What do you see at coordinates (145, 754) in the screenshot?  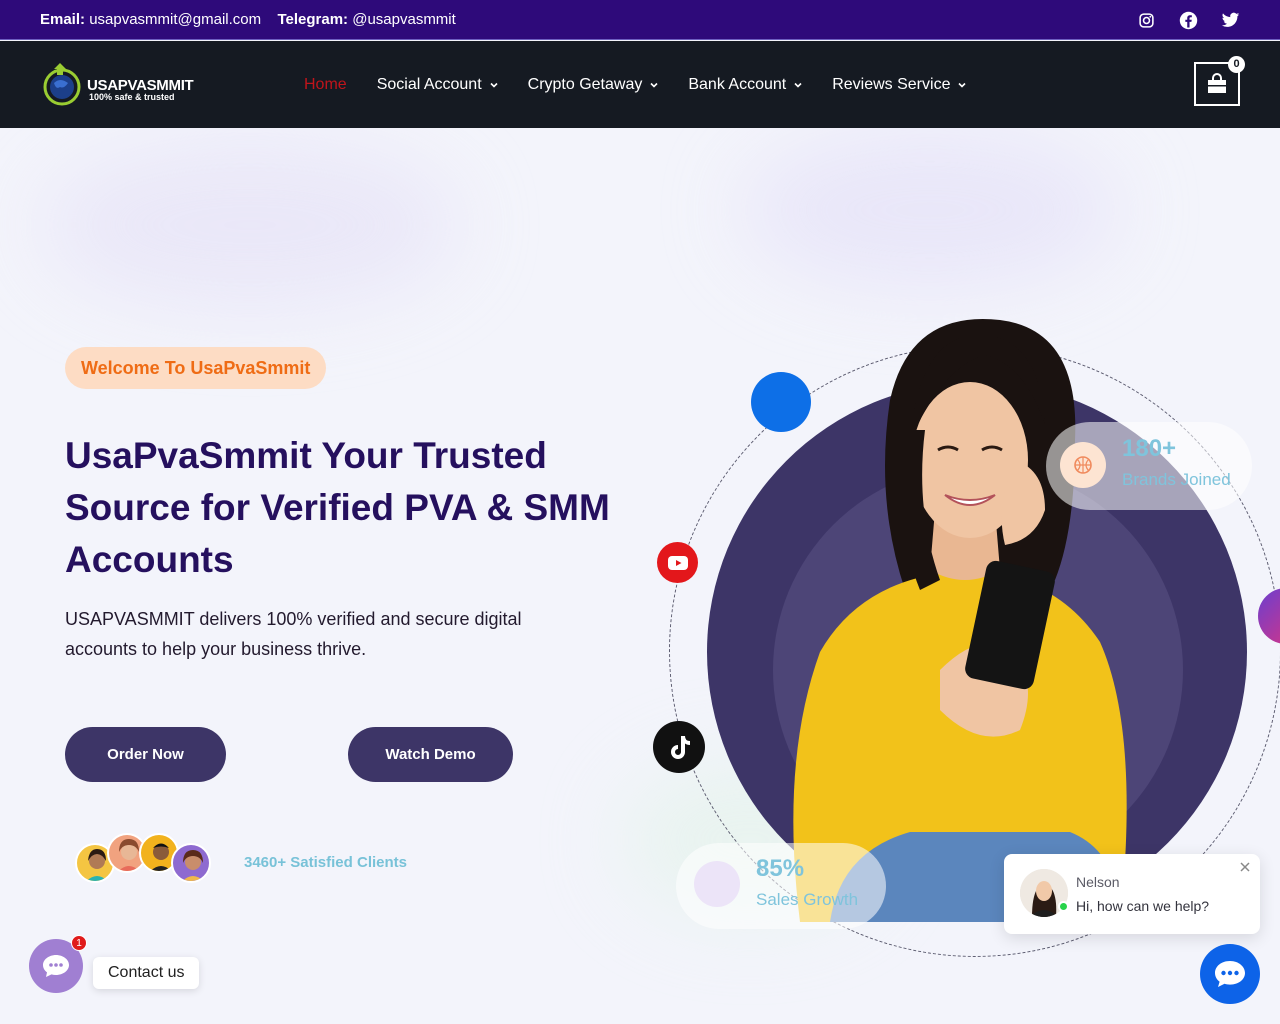 I see `order-now-button: Order Now` at bounding box center [145, 754].